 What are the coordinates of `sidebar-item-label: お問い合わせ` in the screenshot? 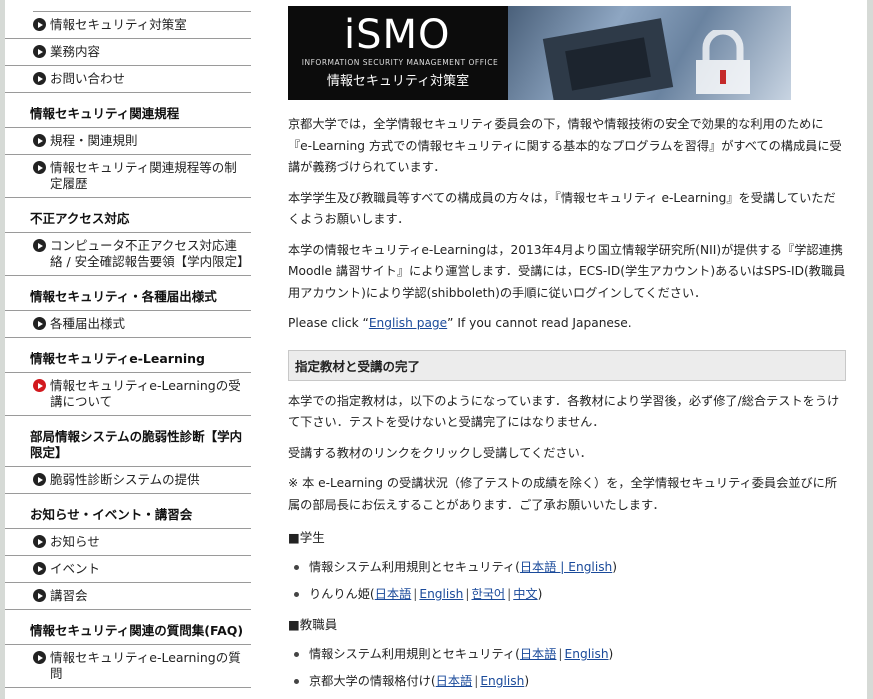 It's located at (88, 78).